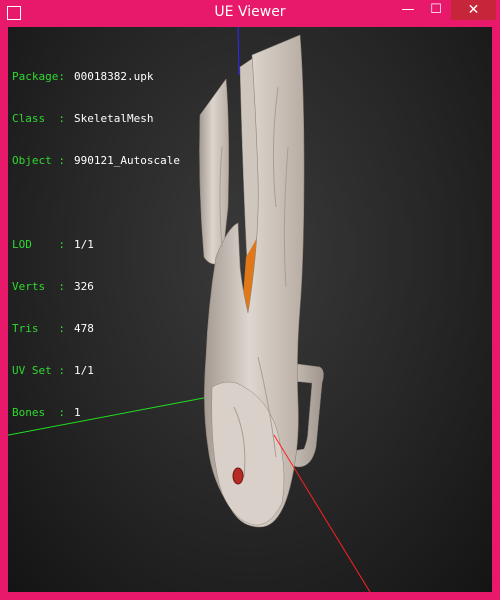  Describe the element at coordinates (38, 160) in the screenshot. I see `object-label: Object :` at that location.